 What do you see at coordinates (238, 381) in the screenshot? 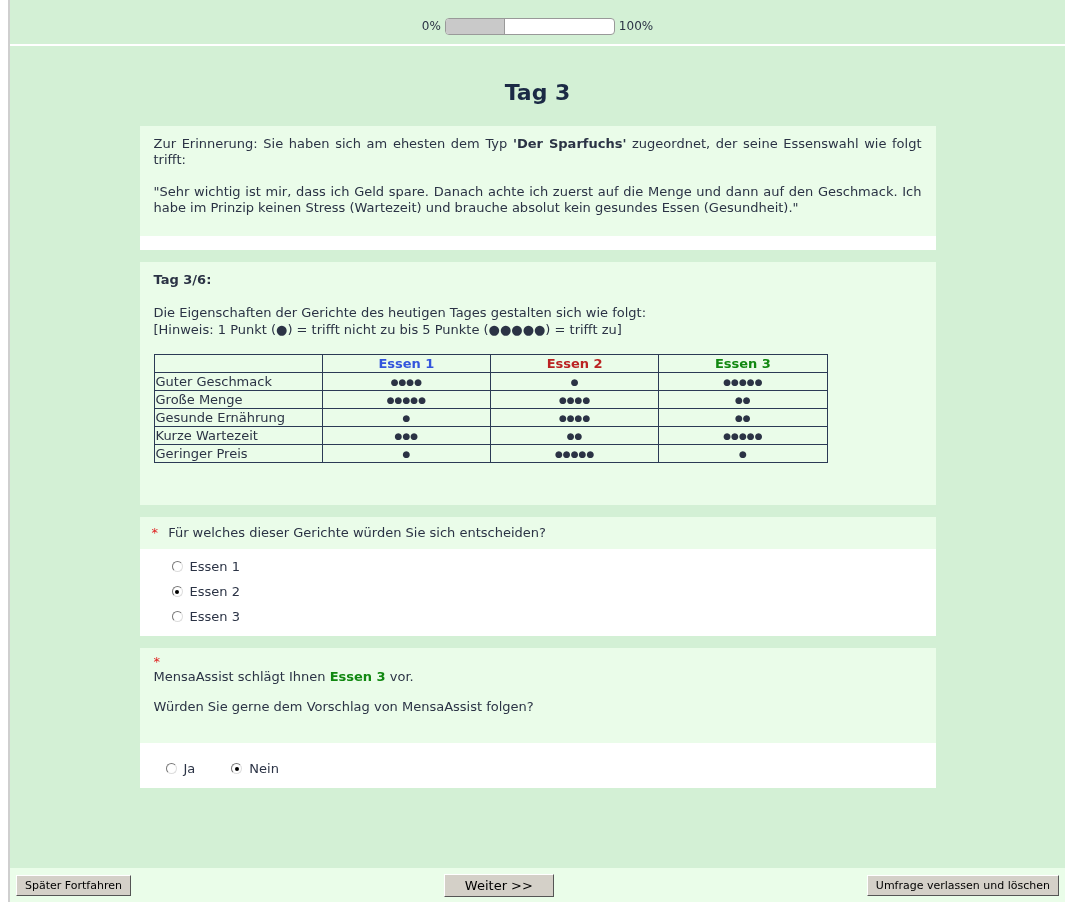
I see `row-label: Guter Geschmack` at bounding box center [238, 381].